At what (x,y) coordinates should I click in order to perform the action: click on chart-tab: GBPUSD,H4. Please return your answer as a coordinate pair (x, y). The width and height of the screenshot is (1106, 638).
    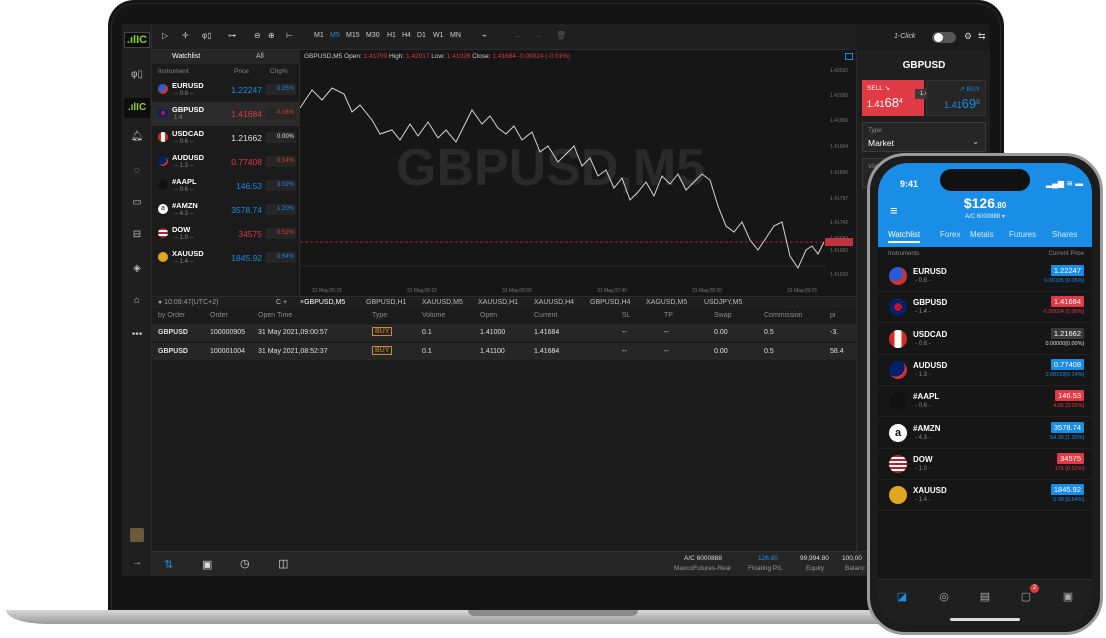
    Looking at the image, I should click on (610, 302).